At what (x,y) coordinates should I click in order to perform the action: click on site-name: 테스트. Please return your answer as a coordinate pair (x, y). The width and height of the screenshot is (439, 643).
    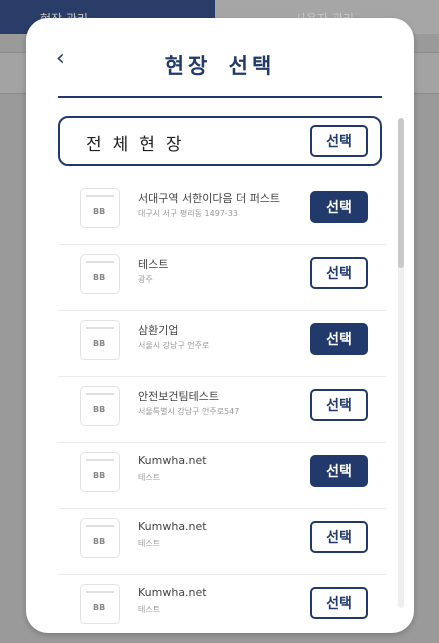
    Looking at the image, I should click on (153, 264).